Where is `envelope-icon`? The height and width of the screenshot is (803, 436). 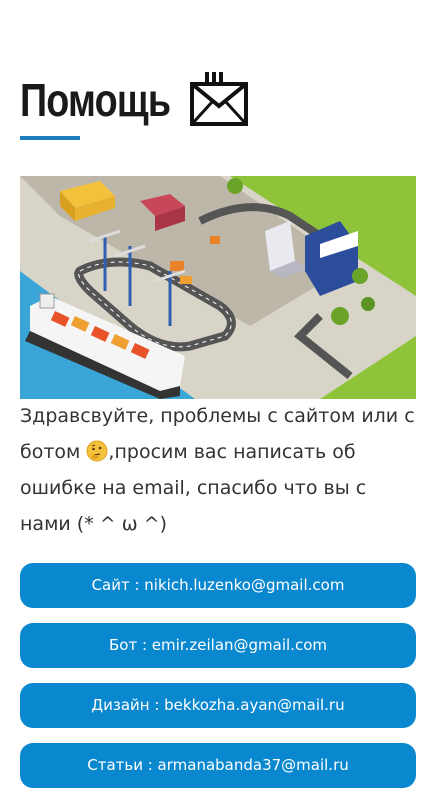
envelope-icon is located at coordinates (219, 99).